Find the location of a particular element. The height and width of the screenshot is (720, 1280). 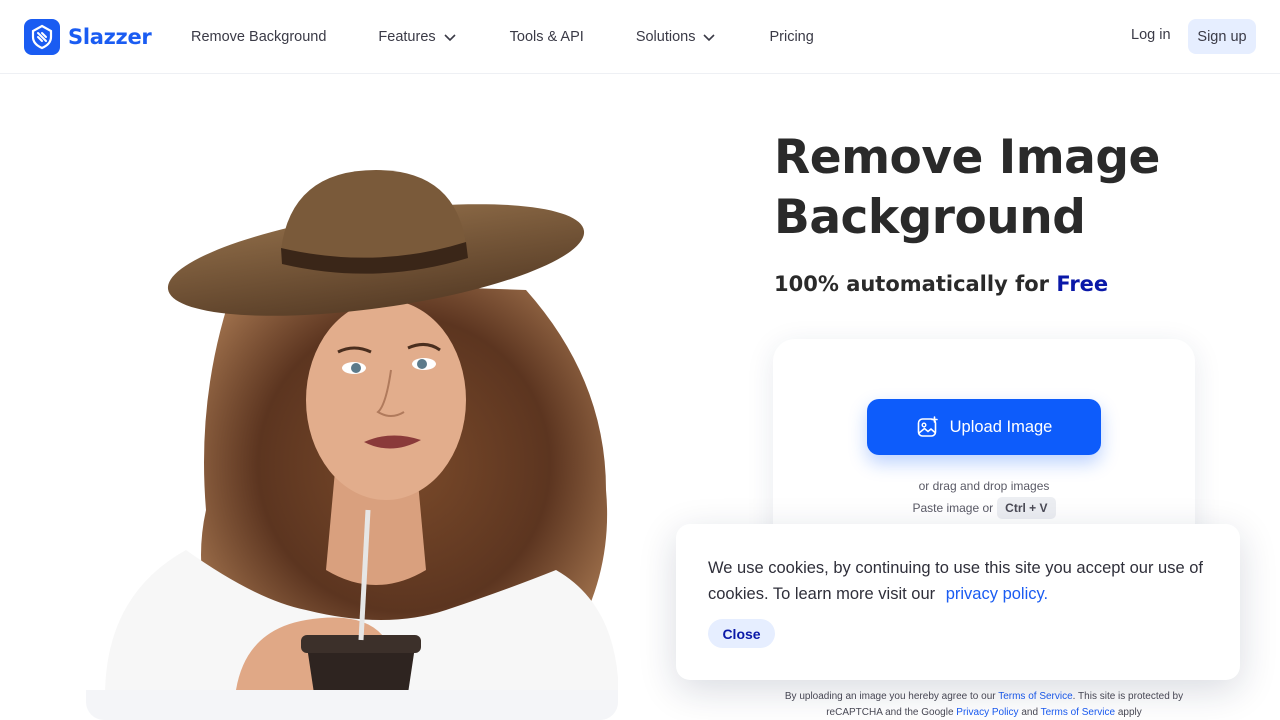

privacy-policy-link: Privacy Policy is located at coordinates (987, 712).